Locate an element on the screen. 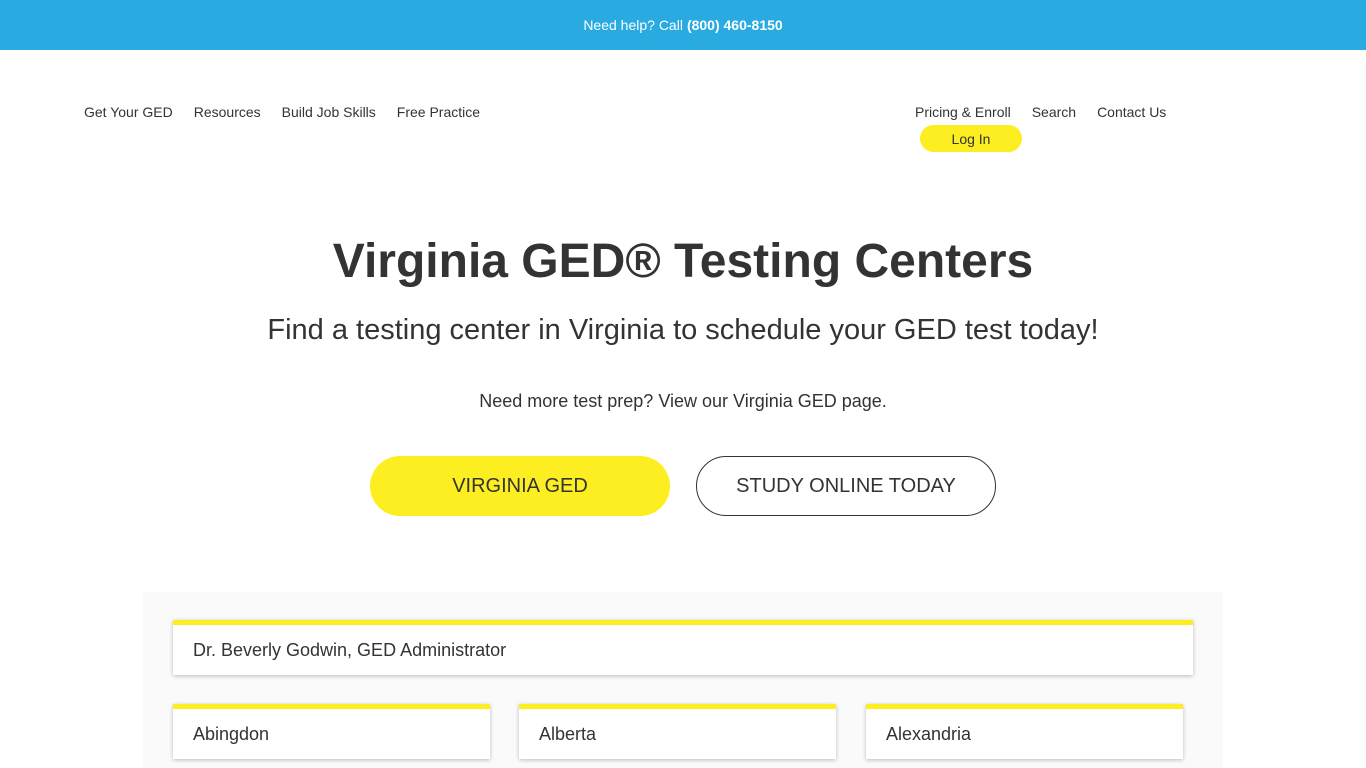 This screenshot has height=768, width=1366. city-card-label: Alexandria is located at coordinates (929, 733).